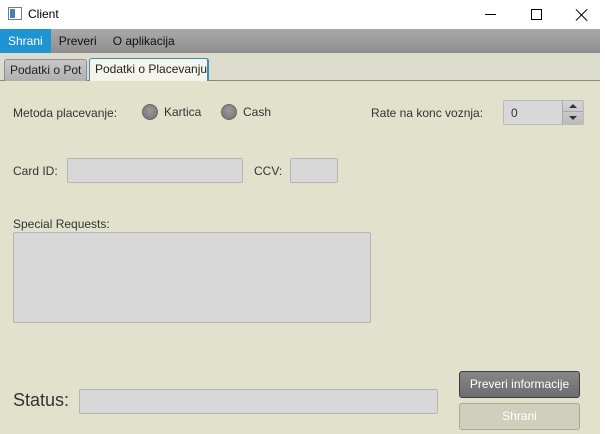  Describe the element at coordinates (144, 41) in the screenshot. I see `menu-item-o-aplikacija: O aplikacija` at that location.